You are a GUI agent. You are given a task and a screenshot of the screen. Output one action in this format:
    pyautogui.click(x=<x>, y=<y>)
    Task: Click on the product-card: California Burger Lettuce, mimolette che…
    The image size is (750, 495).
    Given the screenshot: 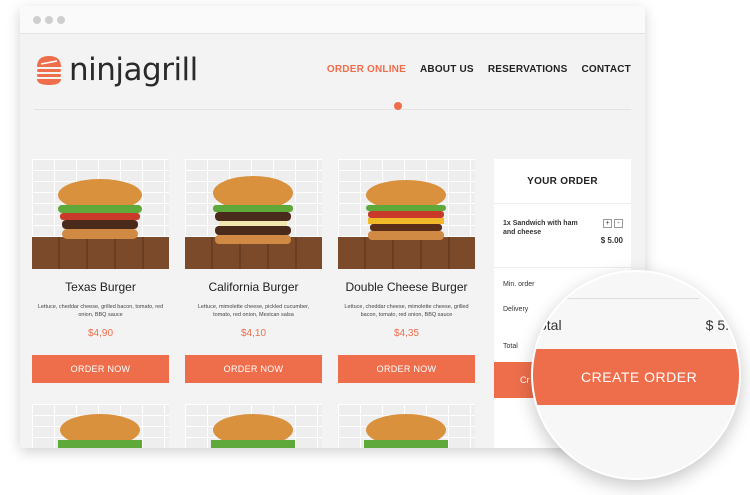 What is the action you would take?
    pyautogui.click(x=253, y=271)
    